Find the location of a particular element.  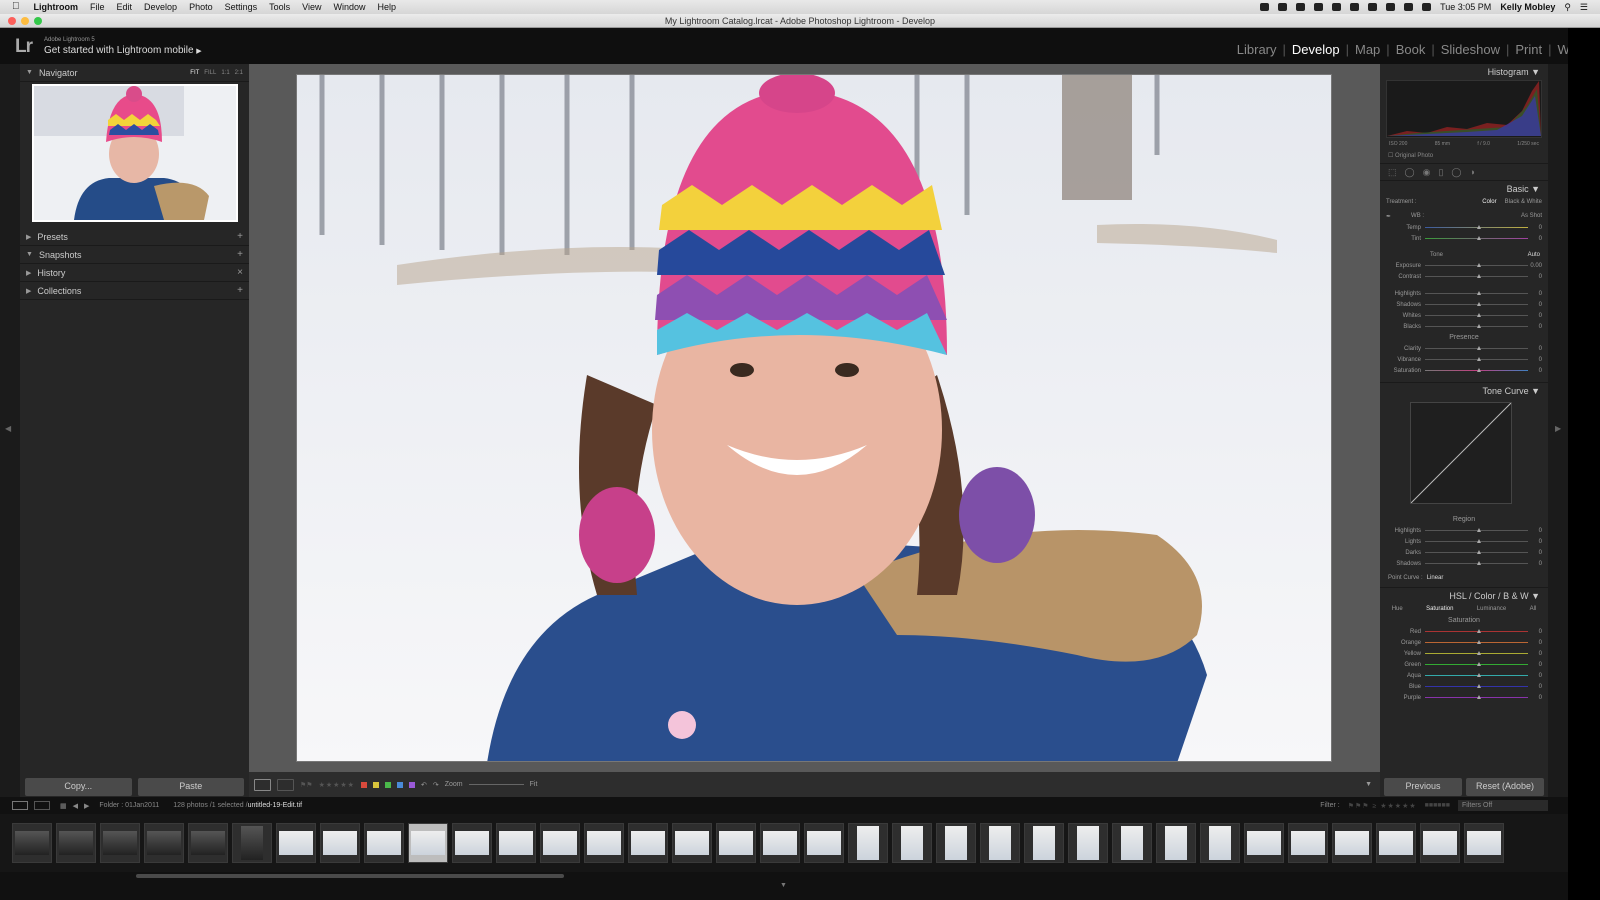

hsl-red-slider: Red 0 is located at coordinates (1464, 631).